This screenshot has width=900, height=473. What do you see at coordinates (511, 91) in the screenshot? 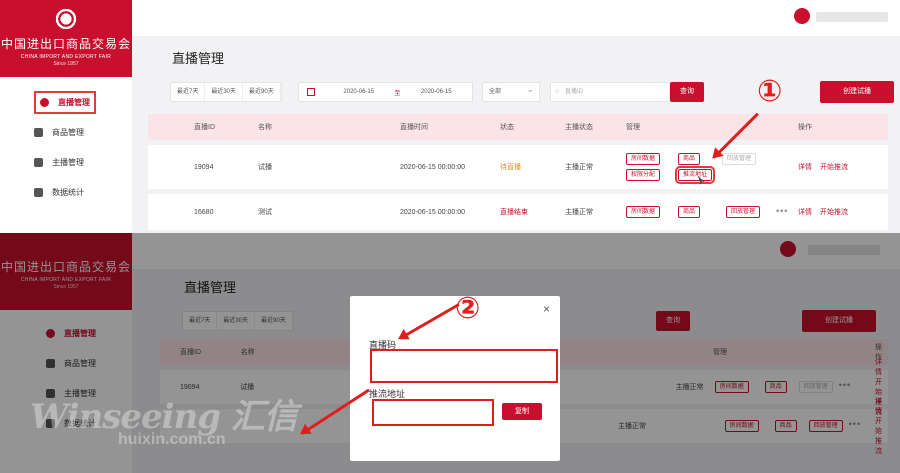
I see `status-select: 全部` at bounding box center [511, 91].